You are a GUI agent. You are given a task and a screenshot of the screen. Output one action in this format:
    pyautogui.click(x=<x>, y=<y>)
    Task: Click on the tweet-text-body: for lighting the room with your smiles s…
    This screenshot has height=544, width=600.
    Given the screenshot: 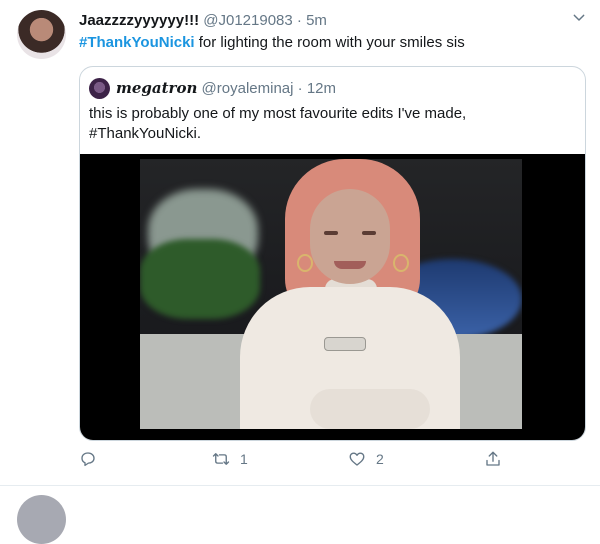 What is the action you would take?
    pyautogui.click(x=329, y=42)
    